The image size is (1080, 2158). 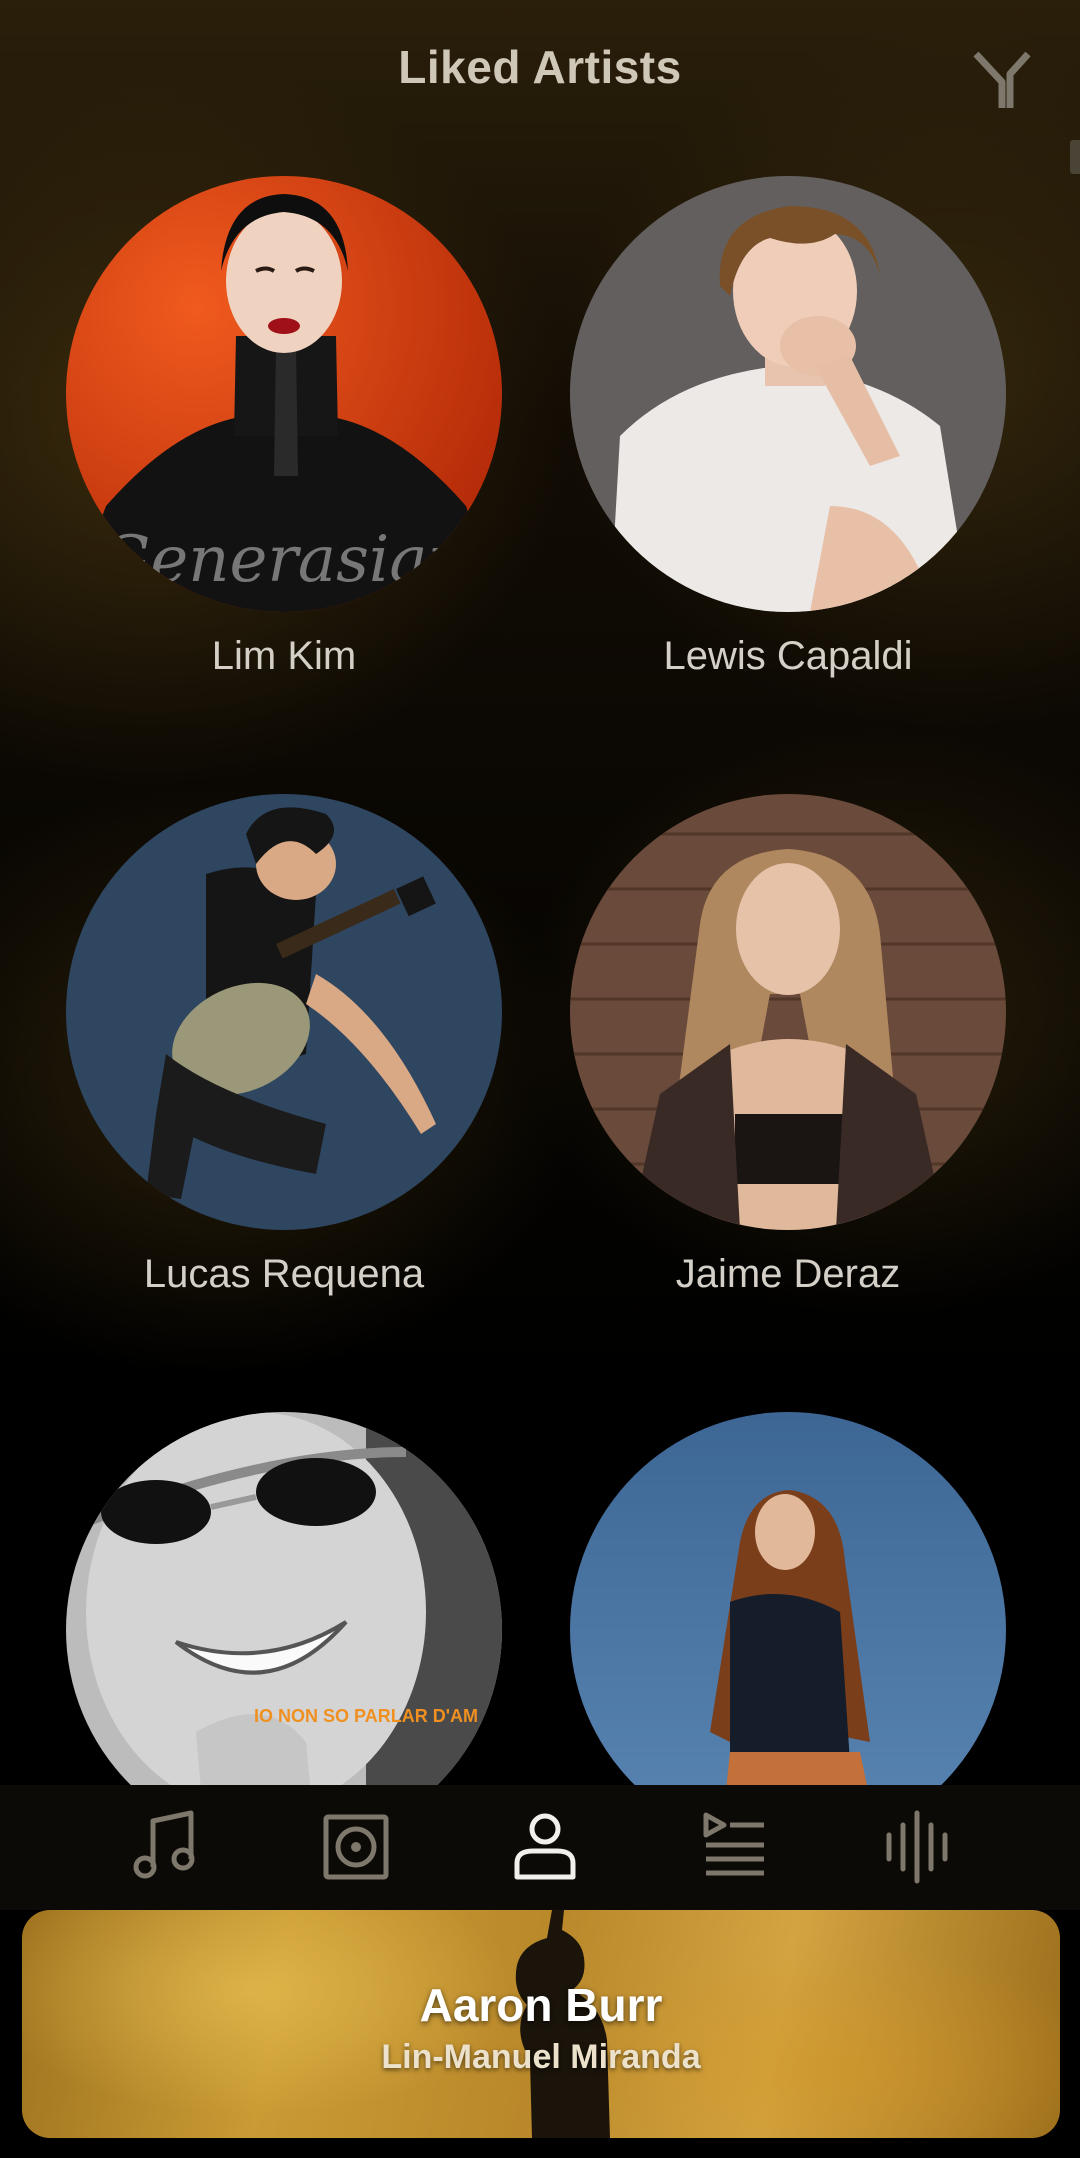 I want to click on cover-text: Generasian, so click(x=284, y=560).